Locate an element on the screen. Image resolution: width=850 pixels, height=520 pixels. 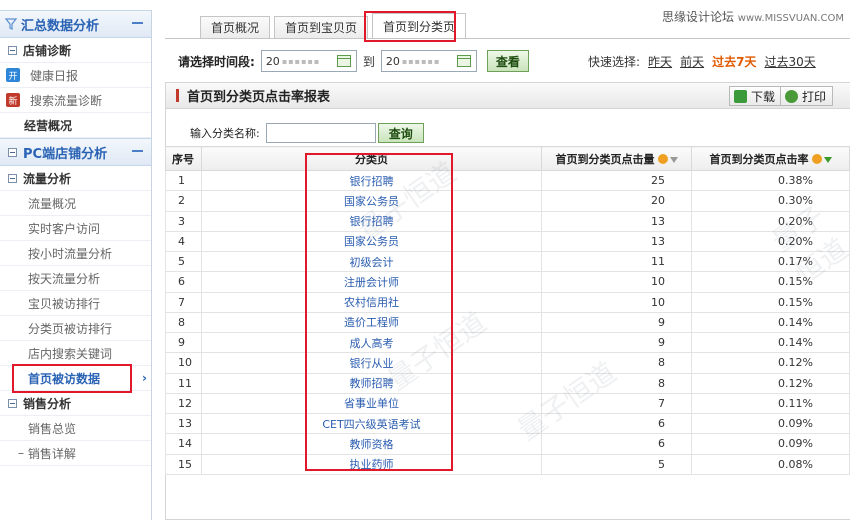
table-row: 3 银行招聘 13 0.20% is located at coordinates (507, 221).